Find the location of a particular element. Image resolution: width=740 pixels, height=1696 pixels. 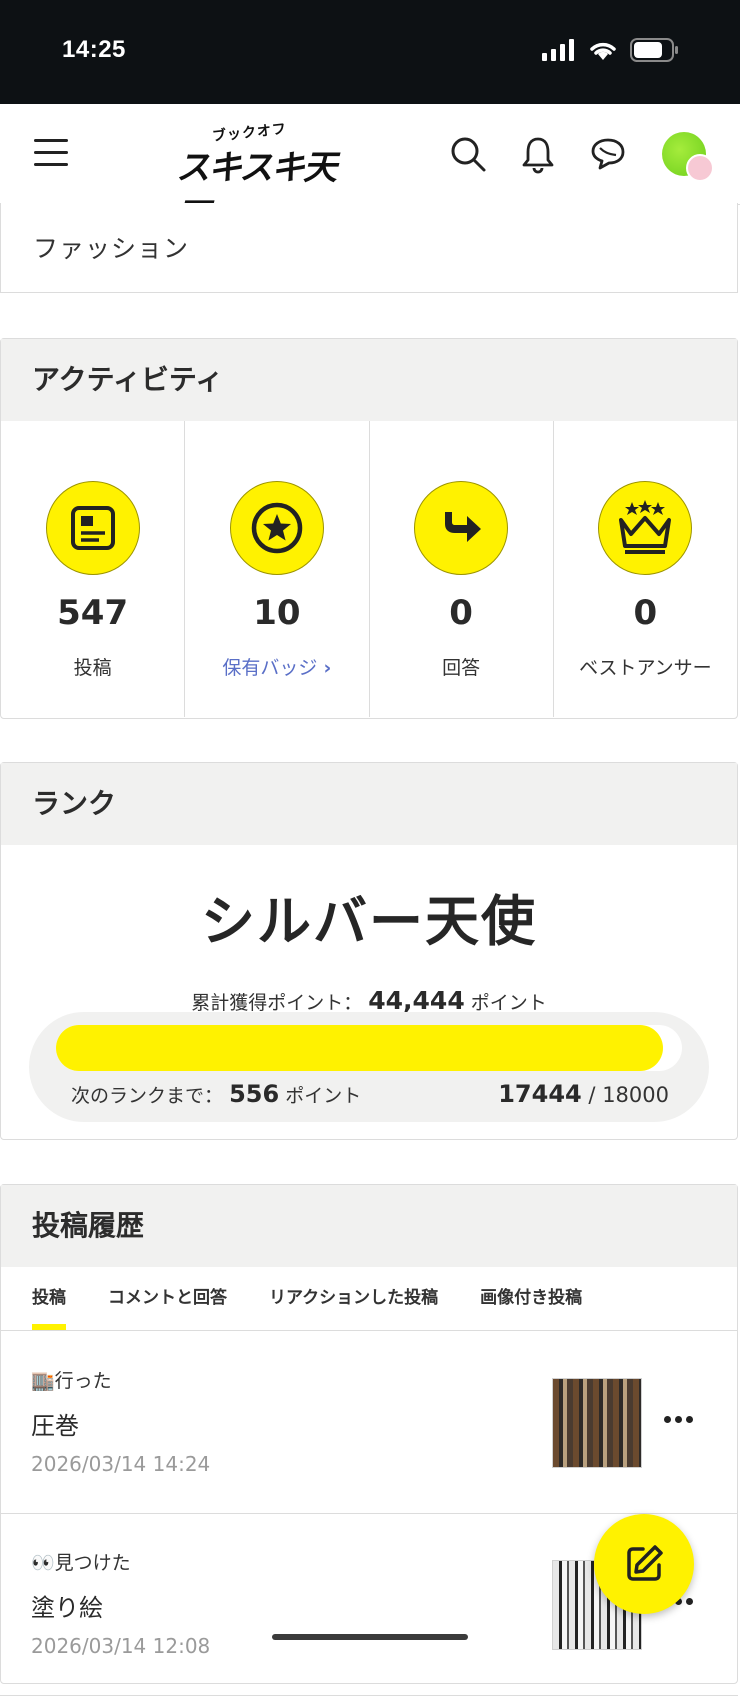

progress-fill is located at coordinates (359, 1048).